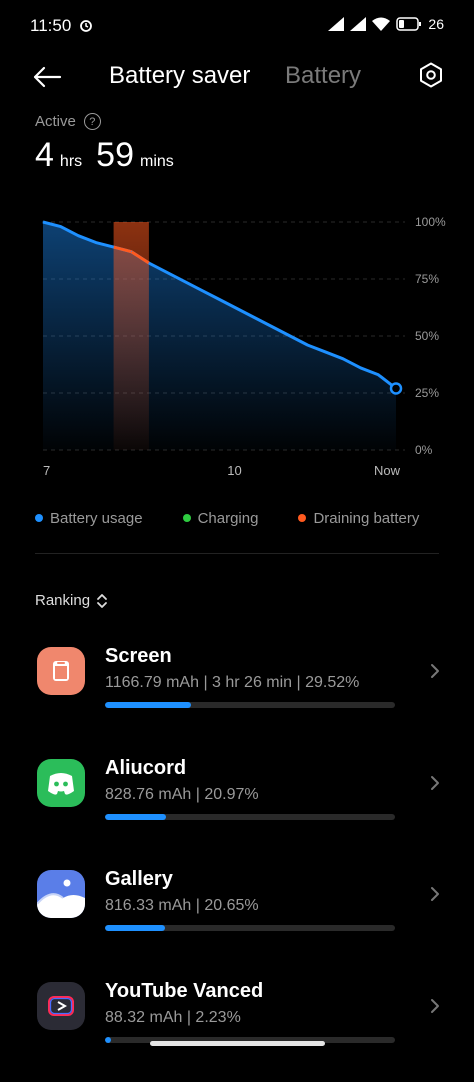 The width and height of the screenshot is (474, 1082). What do you see at coordinates (92, 121) in the screenshot?
I see `help-icon: ?` at bounding box center [92, 121].